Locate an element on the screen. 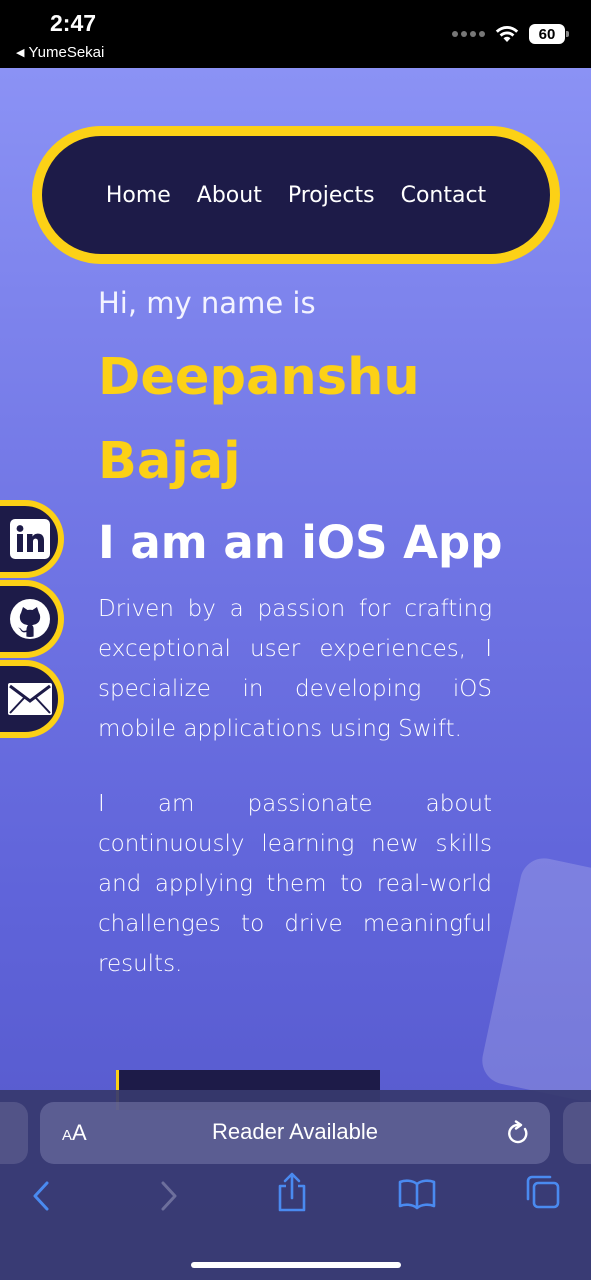 The image size is (591, 1280). next-tab-preview is located at coordinates (577, 1133).